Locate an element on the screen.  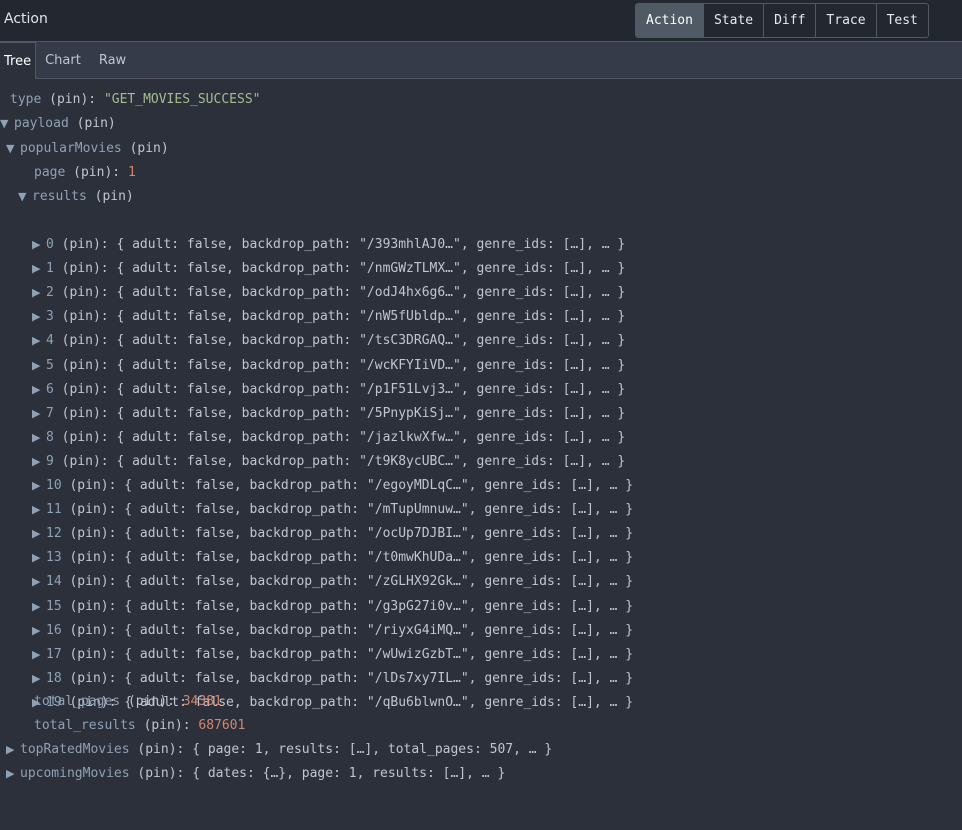
tree-row-popular-movies: ▼ popularMovies (pin) is located at coordinates (87, 149).